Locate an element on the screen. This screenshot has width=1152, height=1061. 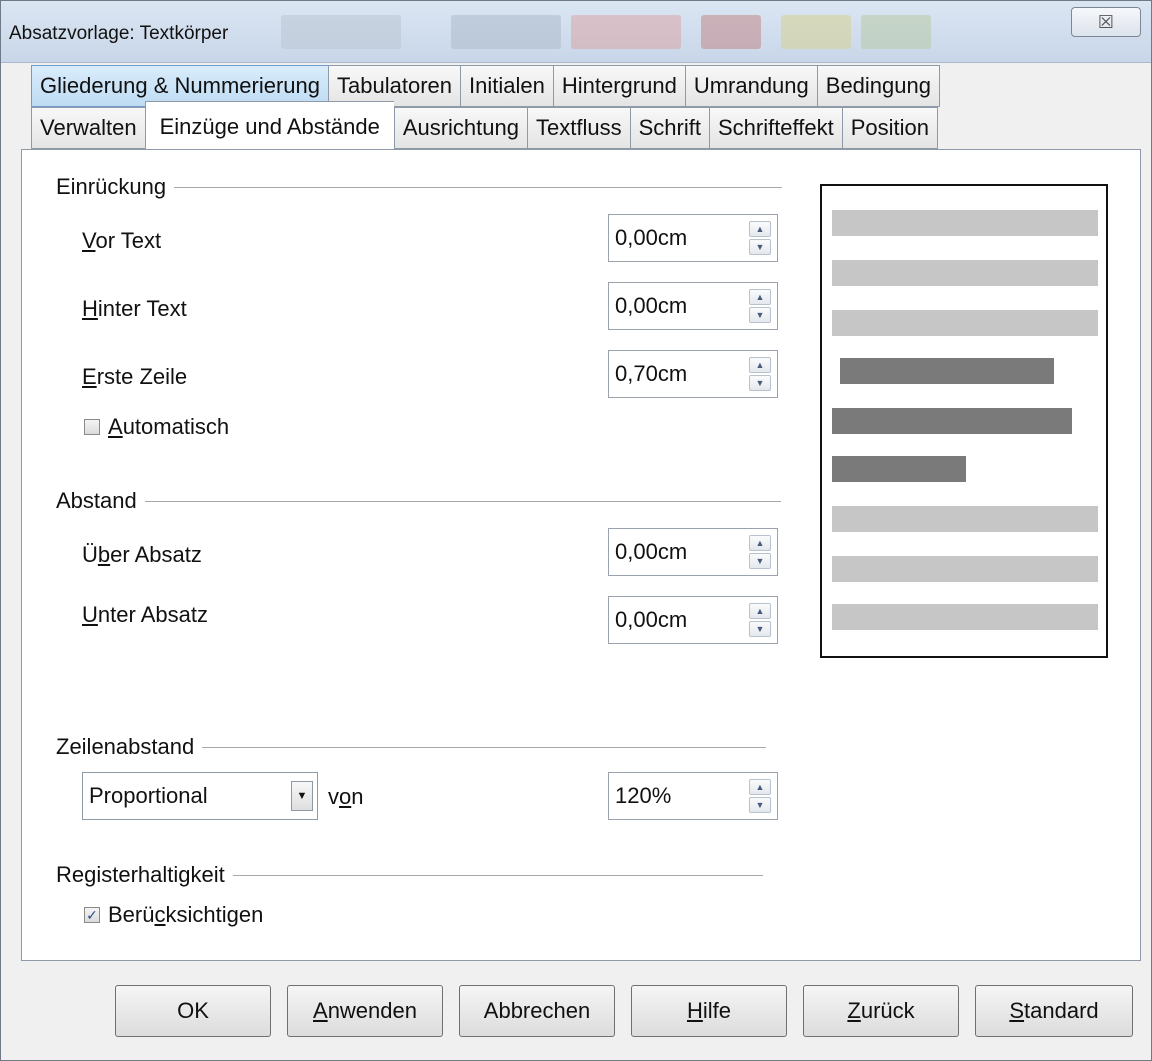
register-checkbox-row: ✓ Berücksichtigen is located at coordinates (173, 915).